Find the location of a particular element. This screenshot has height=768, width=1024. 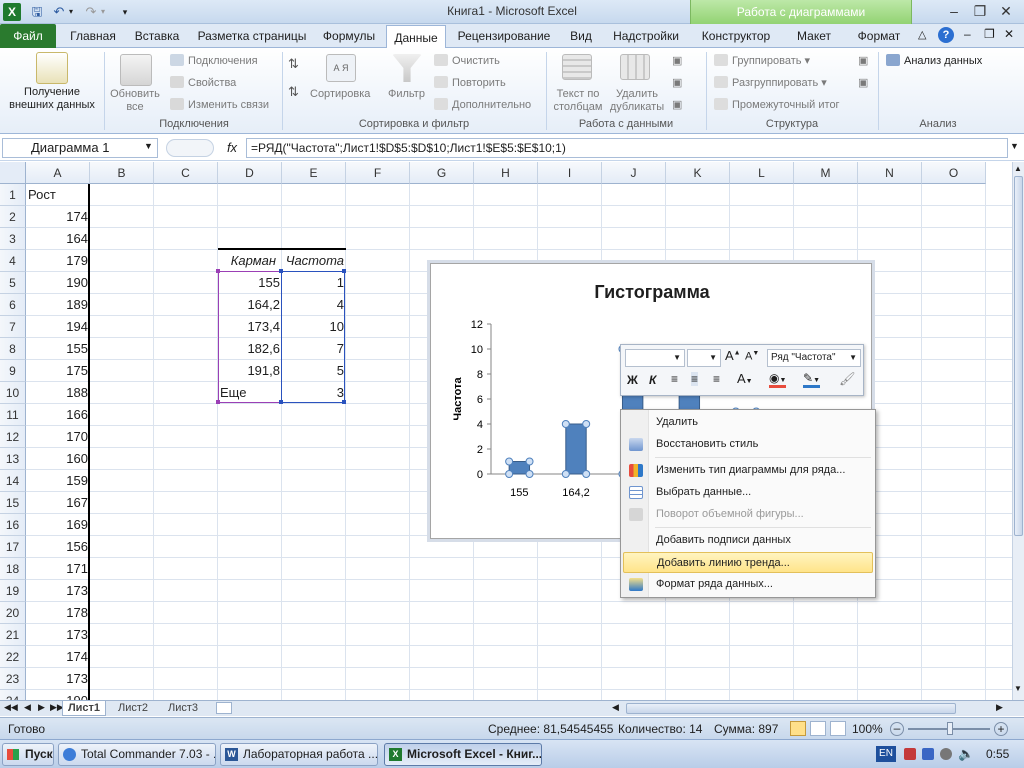

y-axis-title: Частота is located at coordinates (458, 399).